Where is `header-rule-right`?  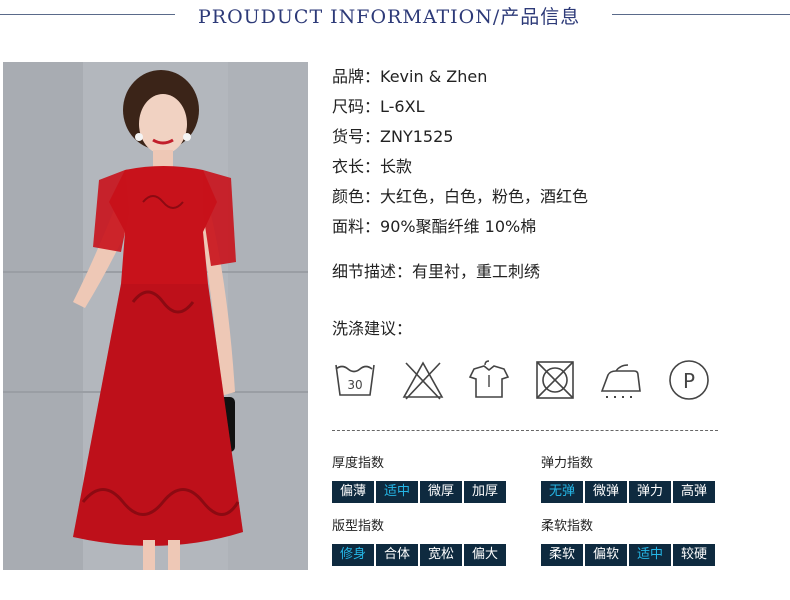 header-rule-right is located at coordinates (701, 14).